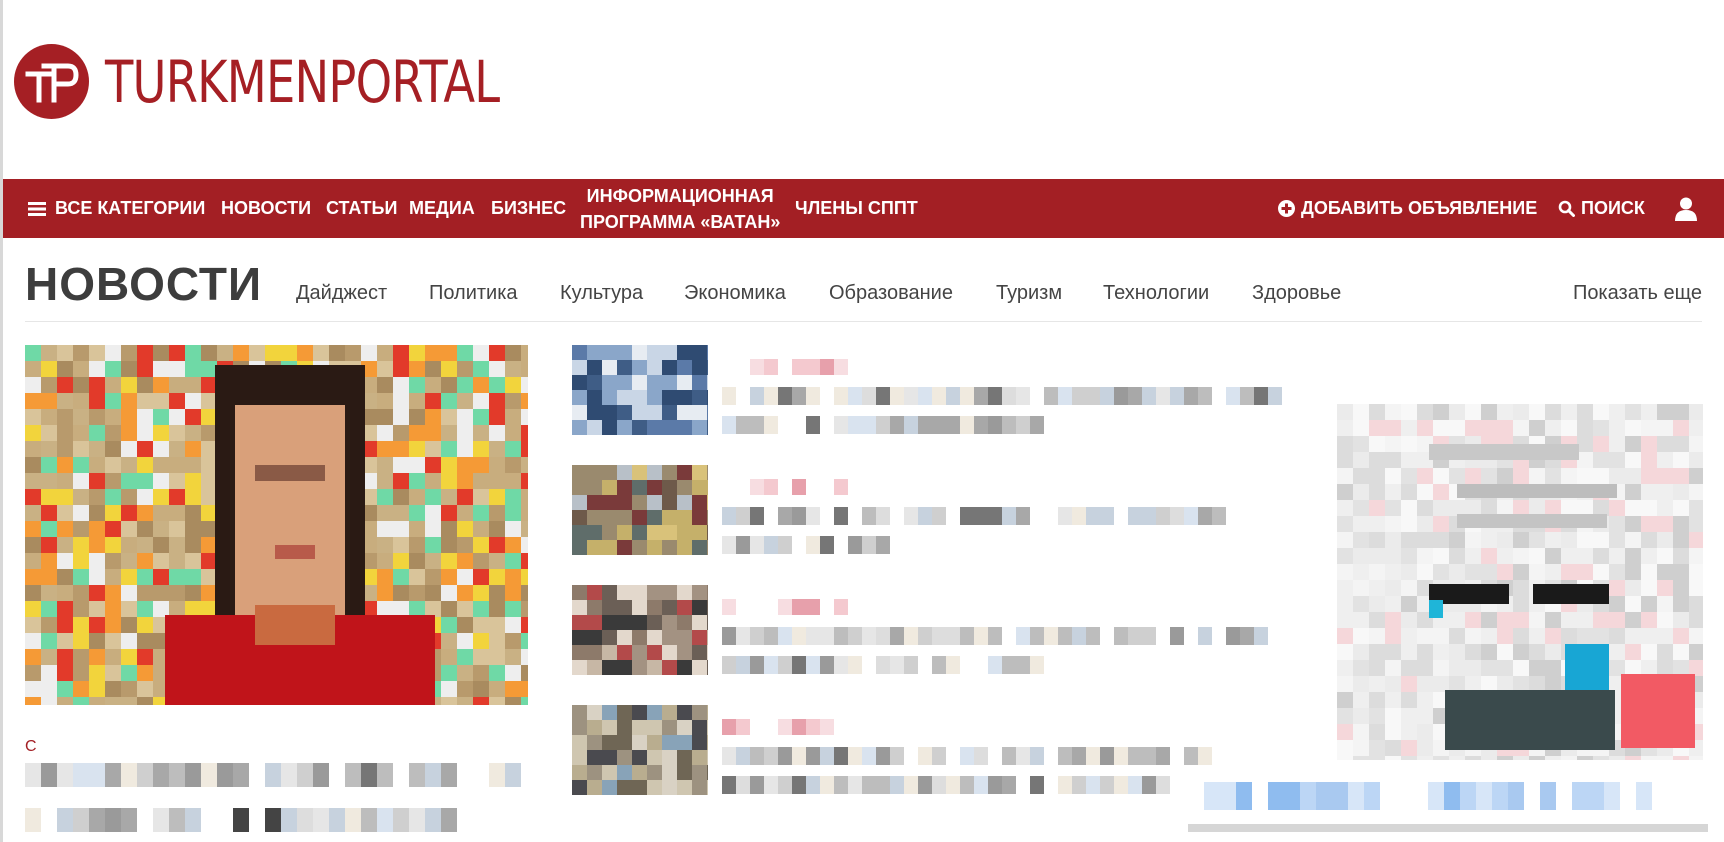 Image resolution: width=1724 pixels, height=842 pixels. I want to click on site-logo: TURKMENPORTAL, so click(306, 81).